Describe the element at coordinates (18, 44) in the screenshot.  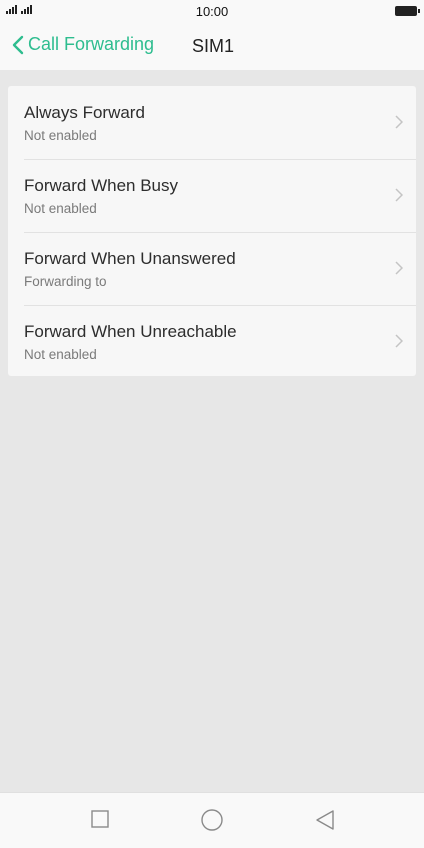
I see `chevron-left-icon` at that location.